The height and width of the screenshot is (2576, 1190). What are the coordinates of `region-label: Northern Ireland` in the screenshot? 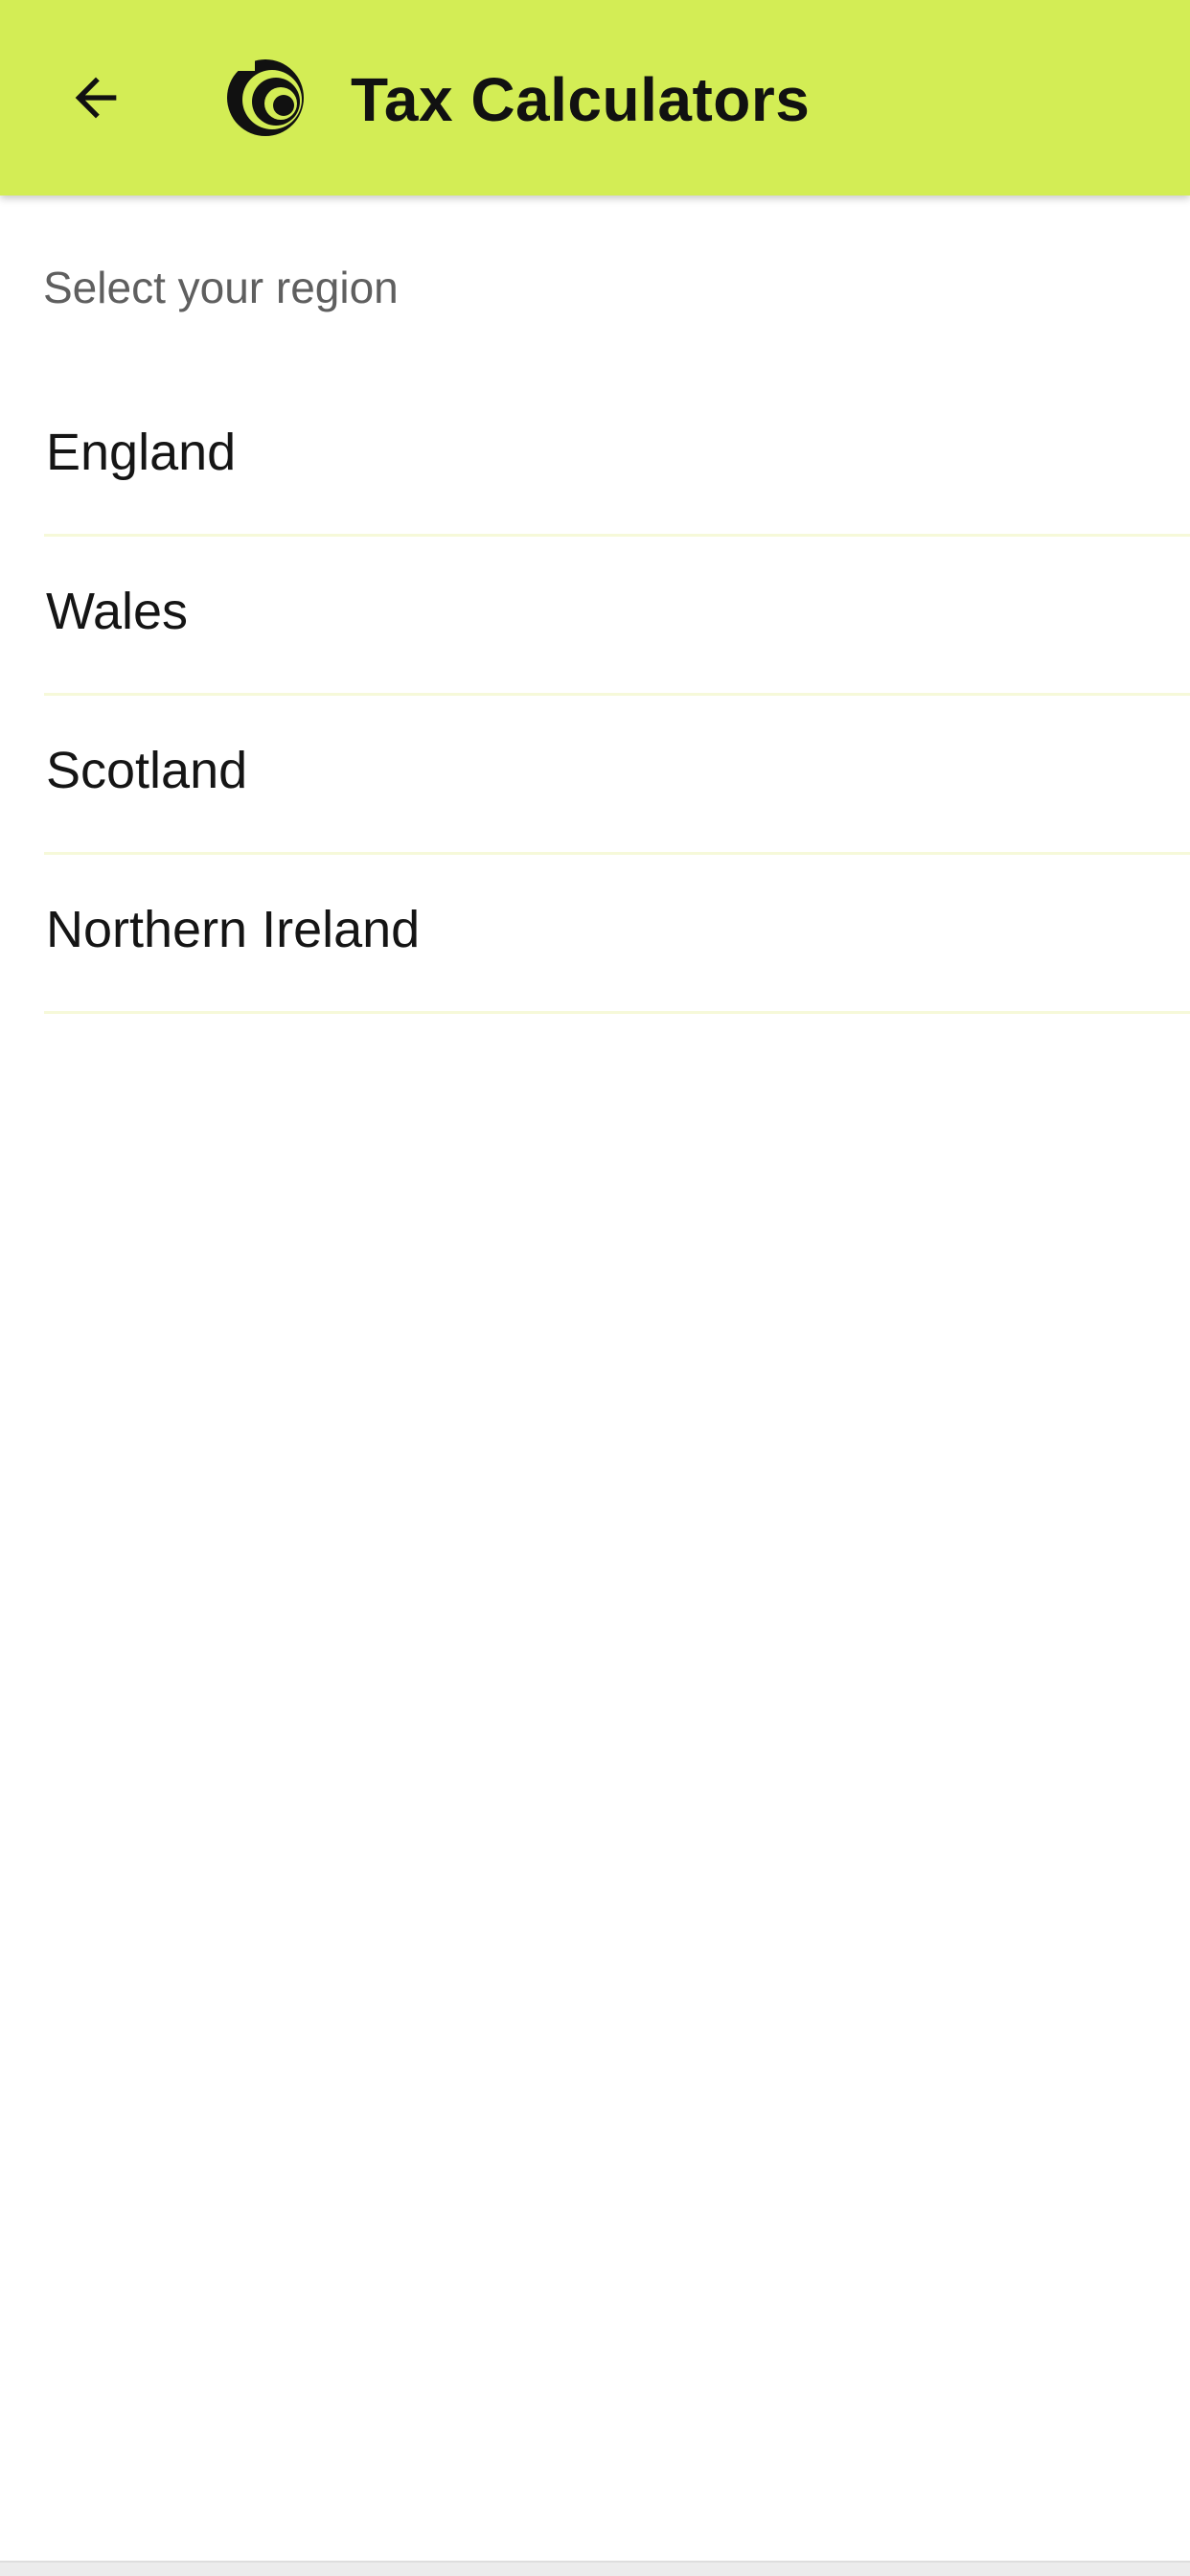 It's located at (234, 929).